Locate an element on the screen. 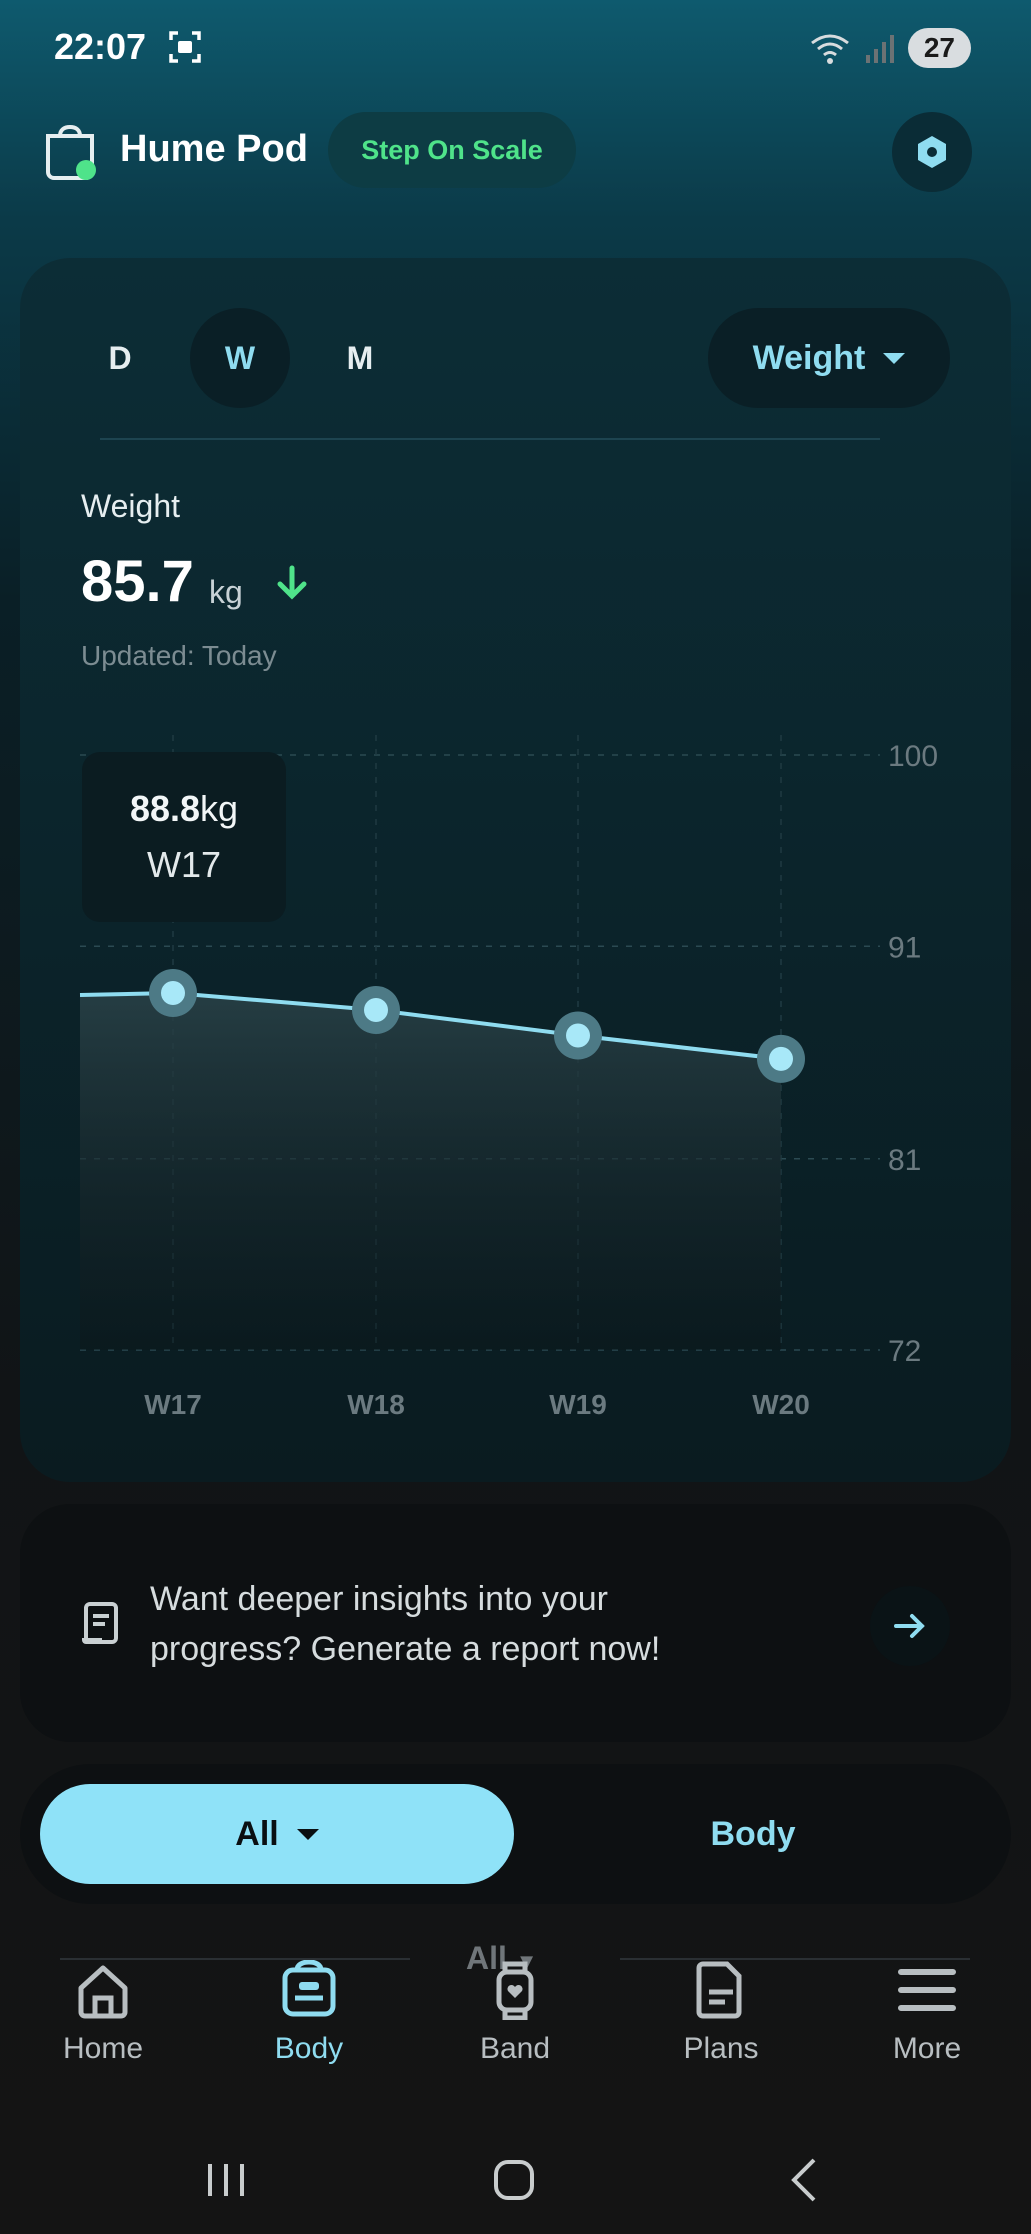  nav-plans-label: Plans is located at coordinates (721, 2048).